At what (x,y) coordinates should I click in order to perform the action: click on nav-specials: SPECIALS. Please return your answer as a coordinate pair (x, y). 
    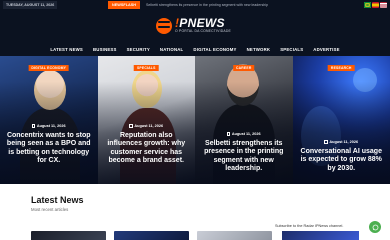
    Looking at the image, I should click on (291, 49).